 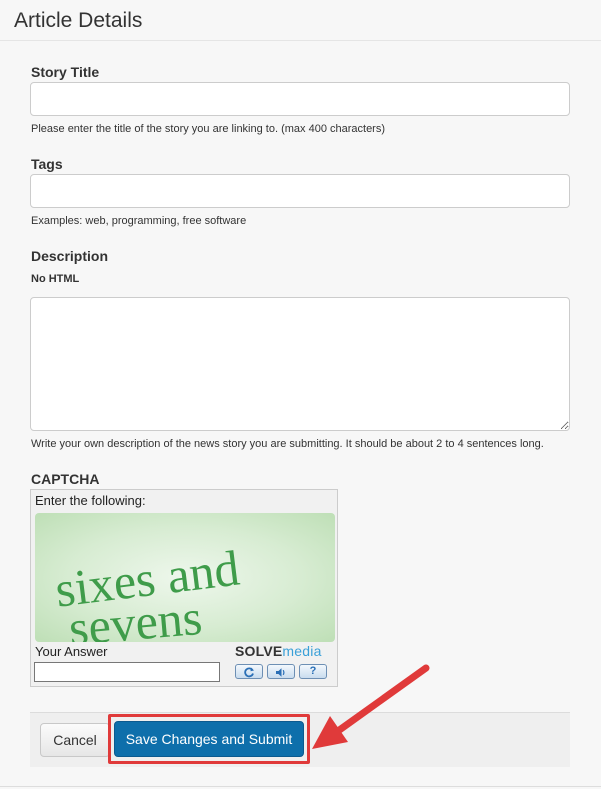 What do you see at coordinates (71, 651) in the screenshot?
I see `captcha-answer-label: Your Answer` at bounding box center [71, 651].